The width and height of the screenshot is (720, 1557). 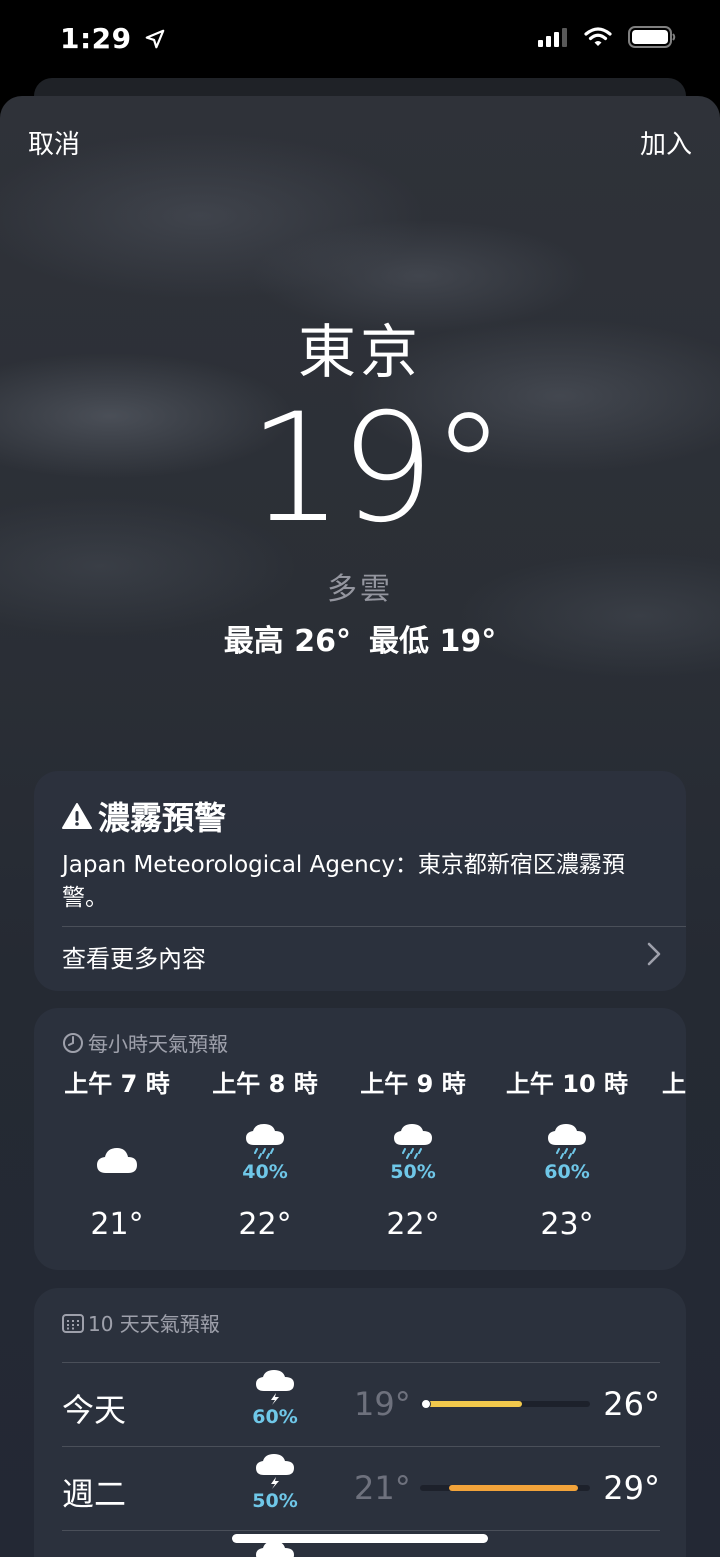 I want to click on day-name: 今天, so click(x=94, y=1410).